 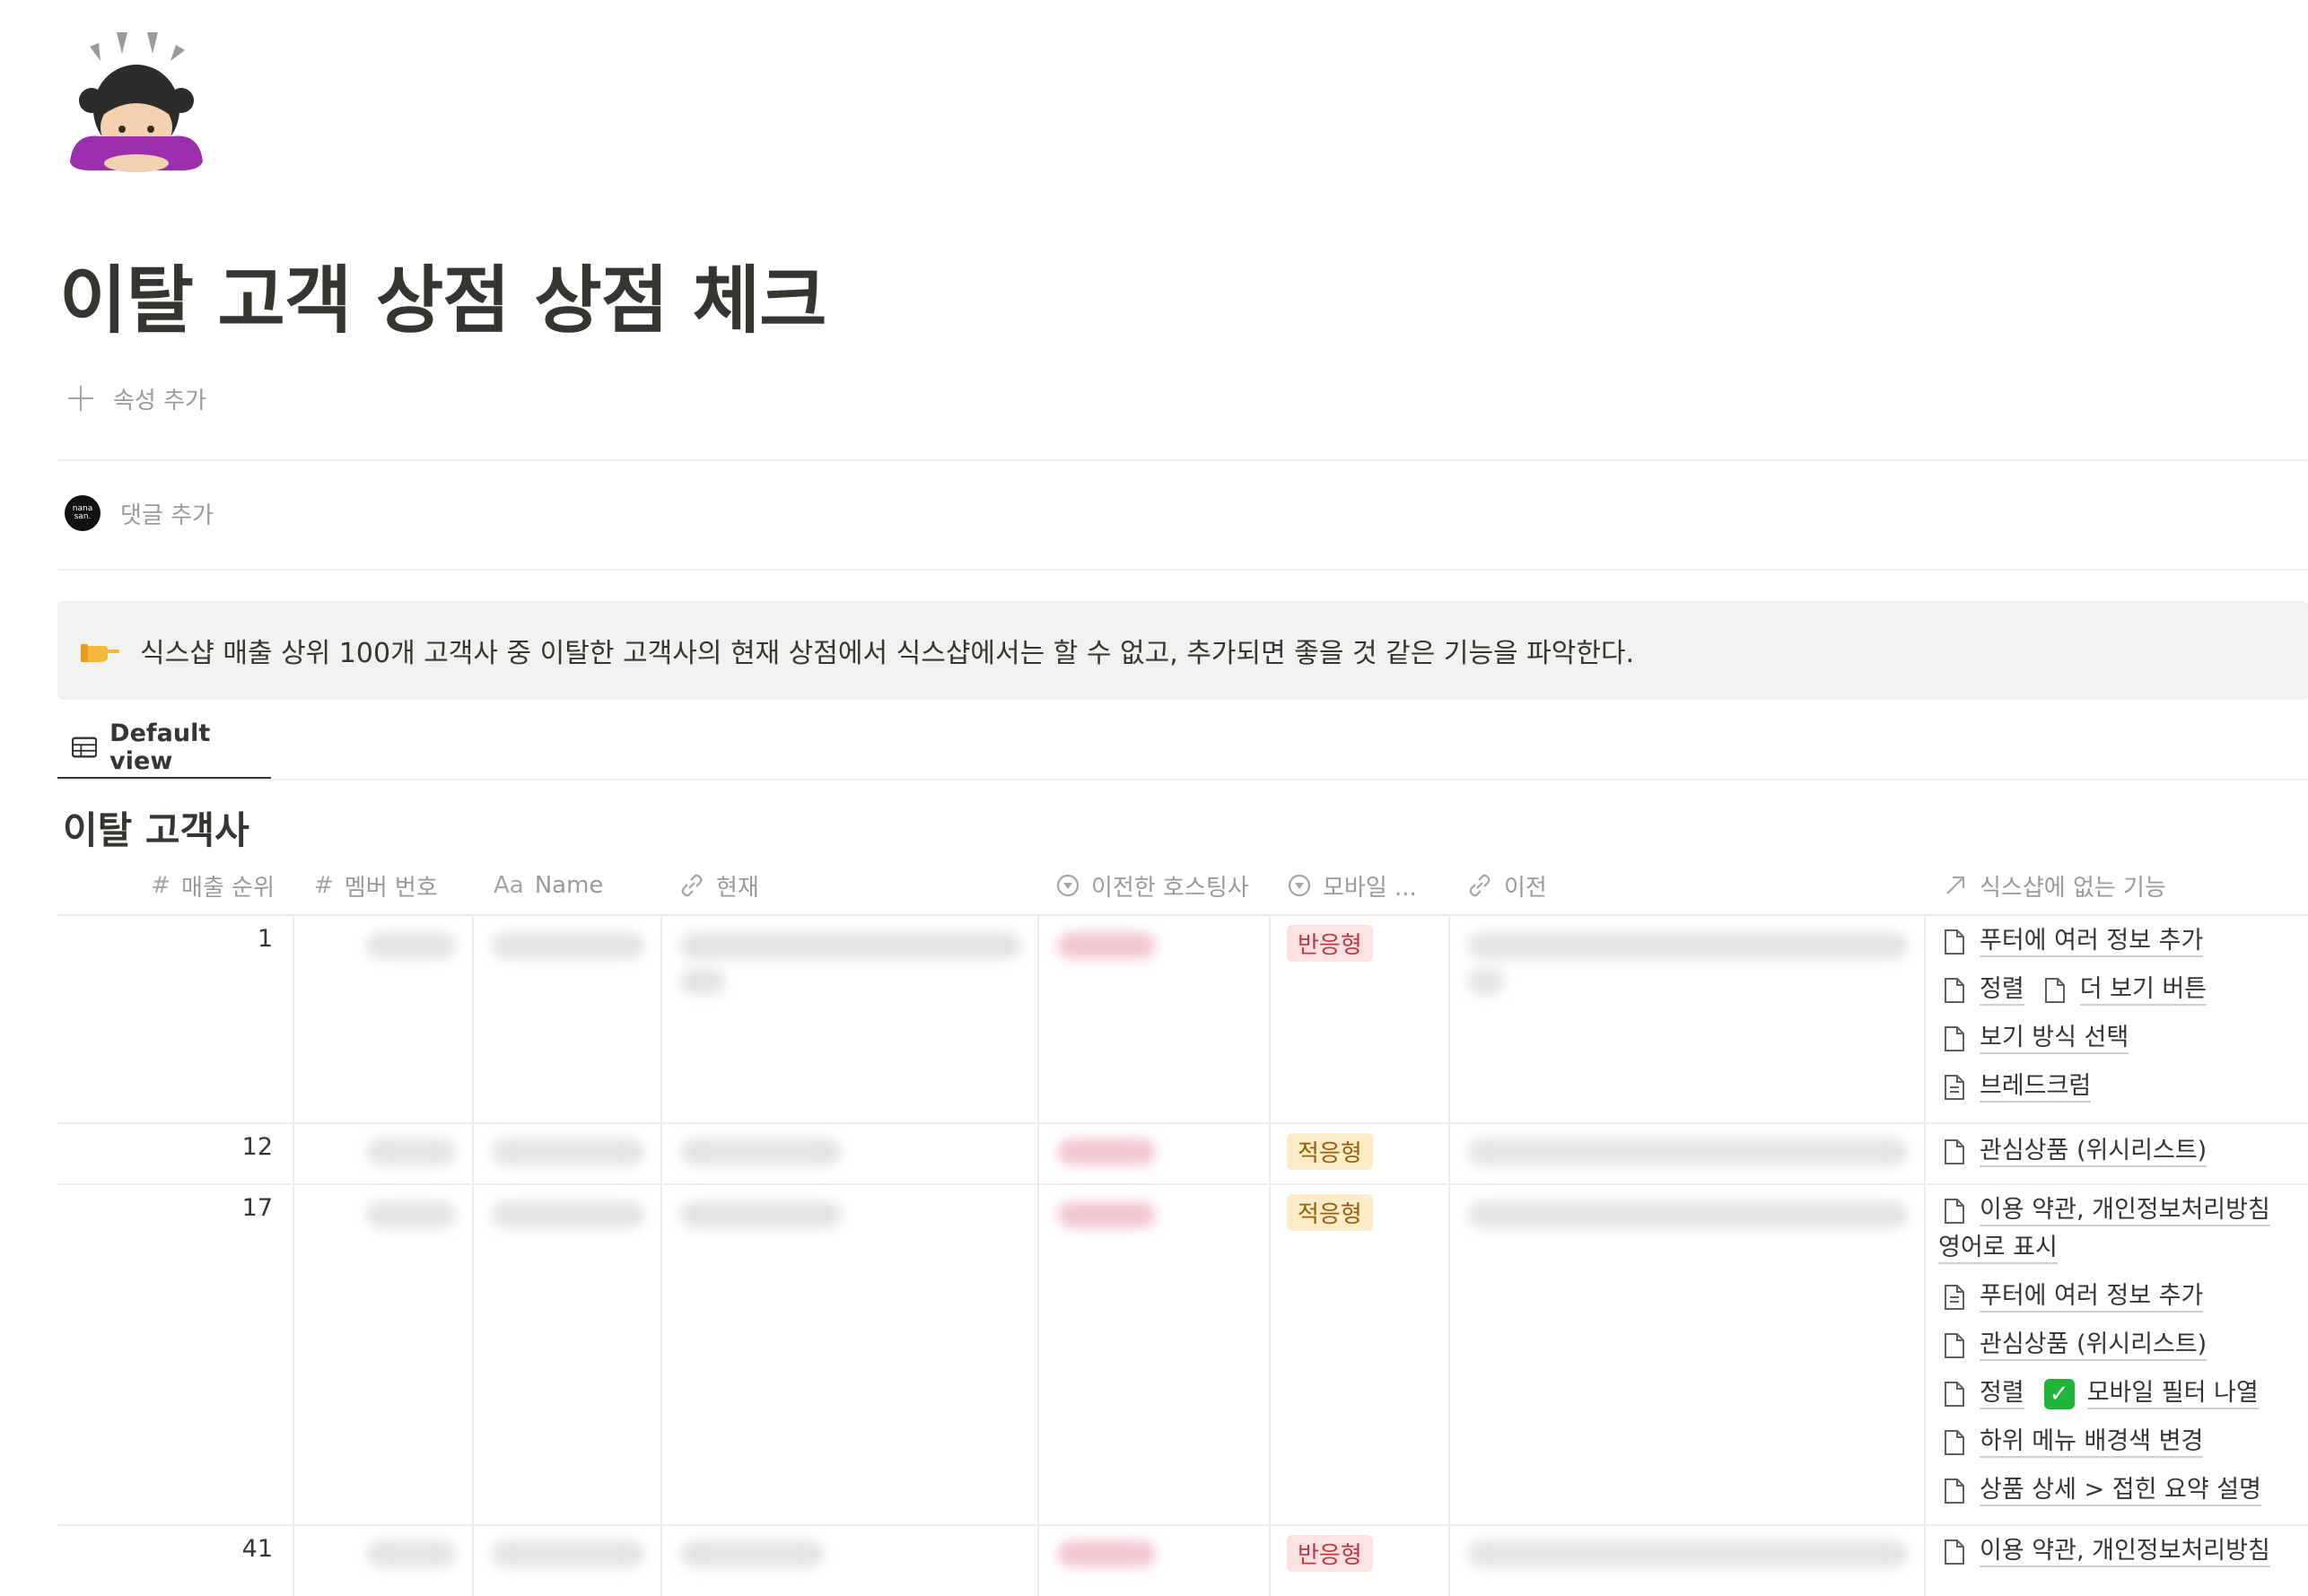 I want to click on add-comment-button: nana san. 댓글 추가, so click(x=139, y=513).